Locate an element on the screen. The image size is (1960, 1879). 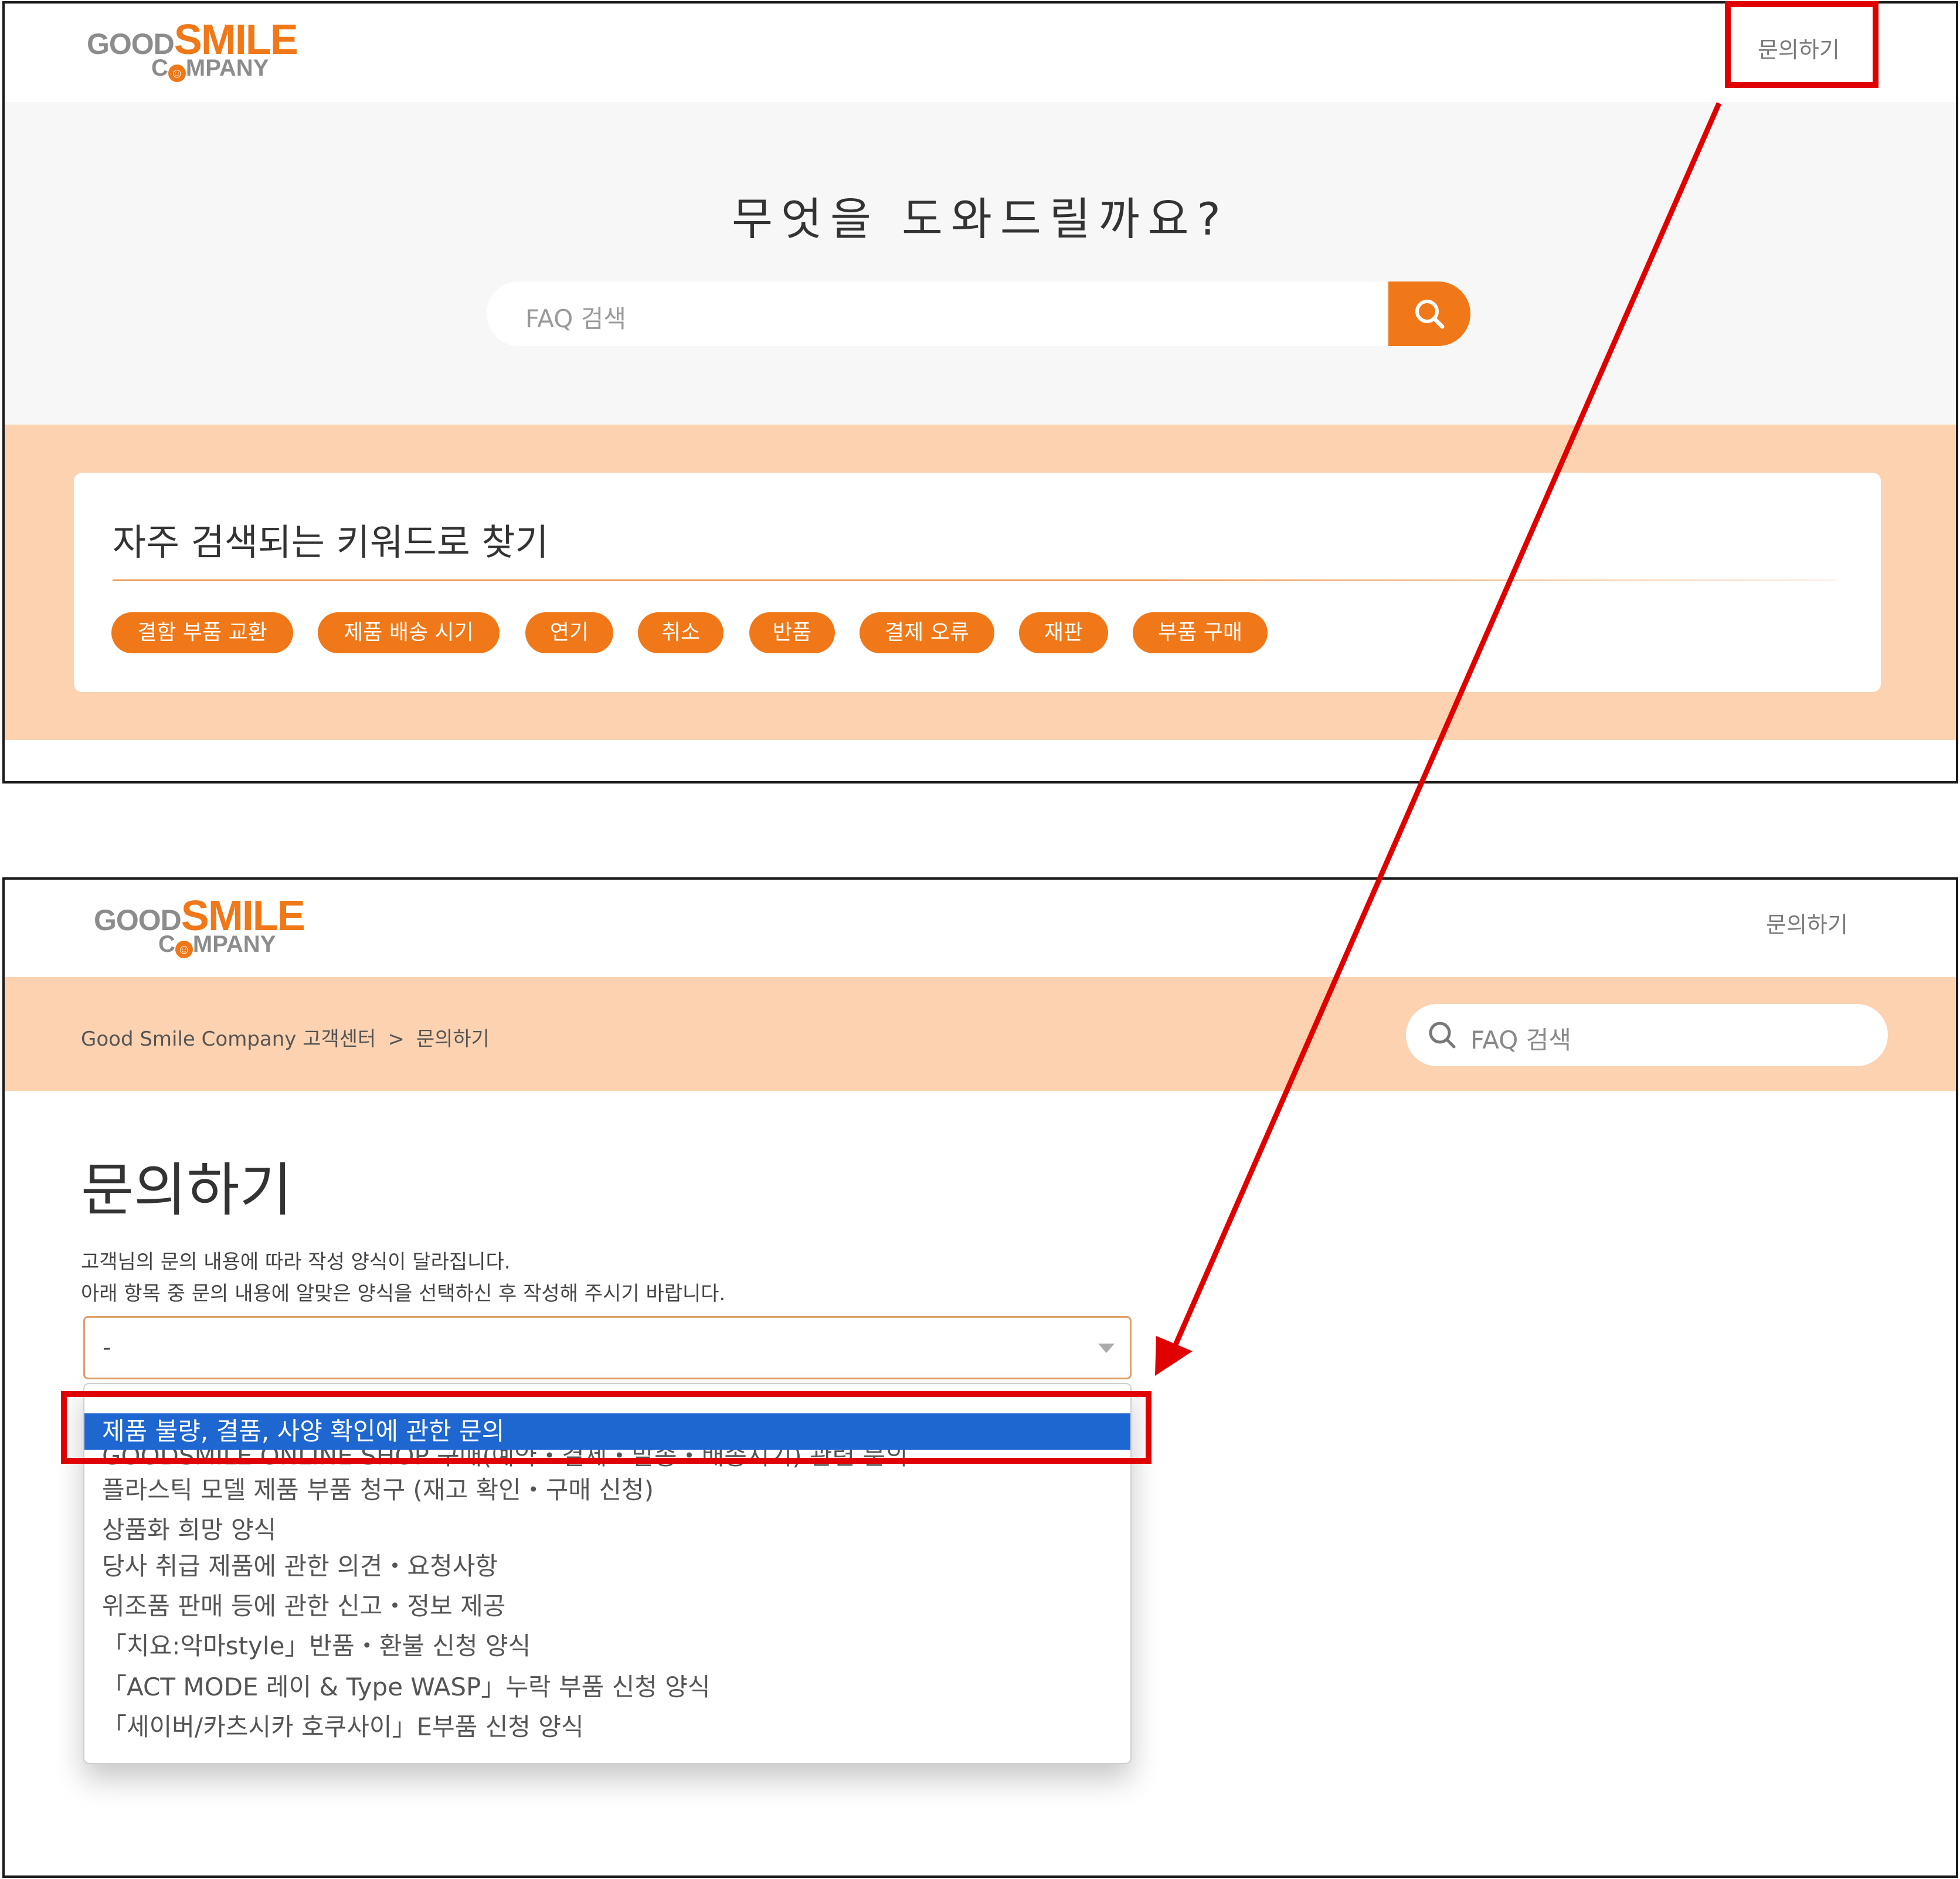
breadcrumb-home: Good Smile Company 고객센터 is located at coordinates (228, 1039).